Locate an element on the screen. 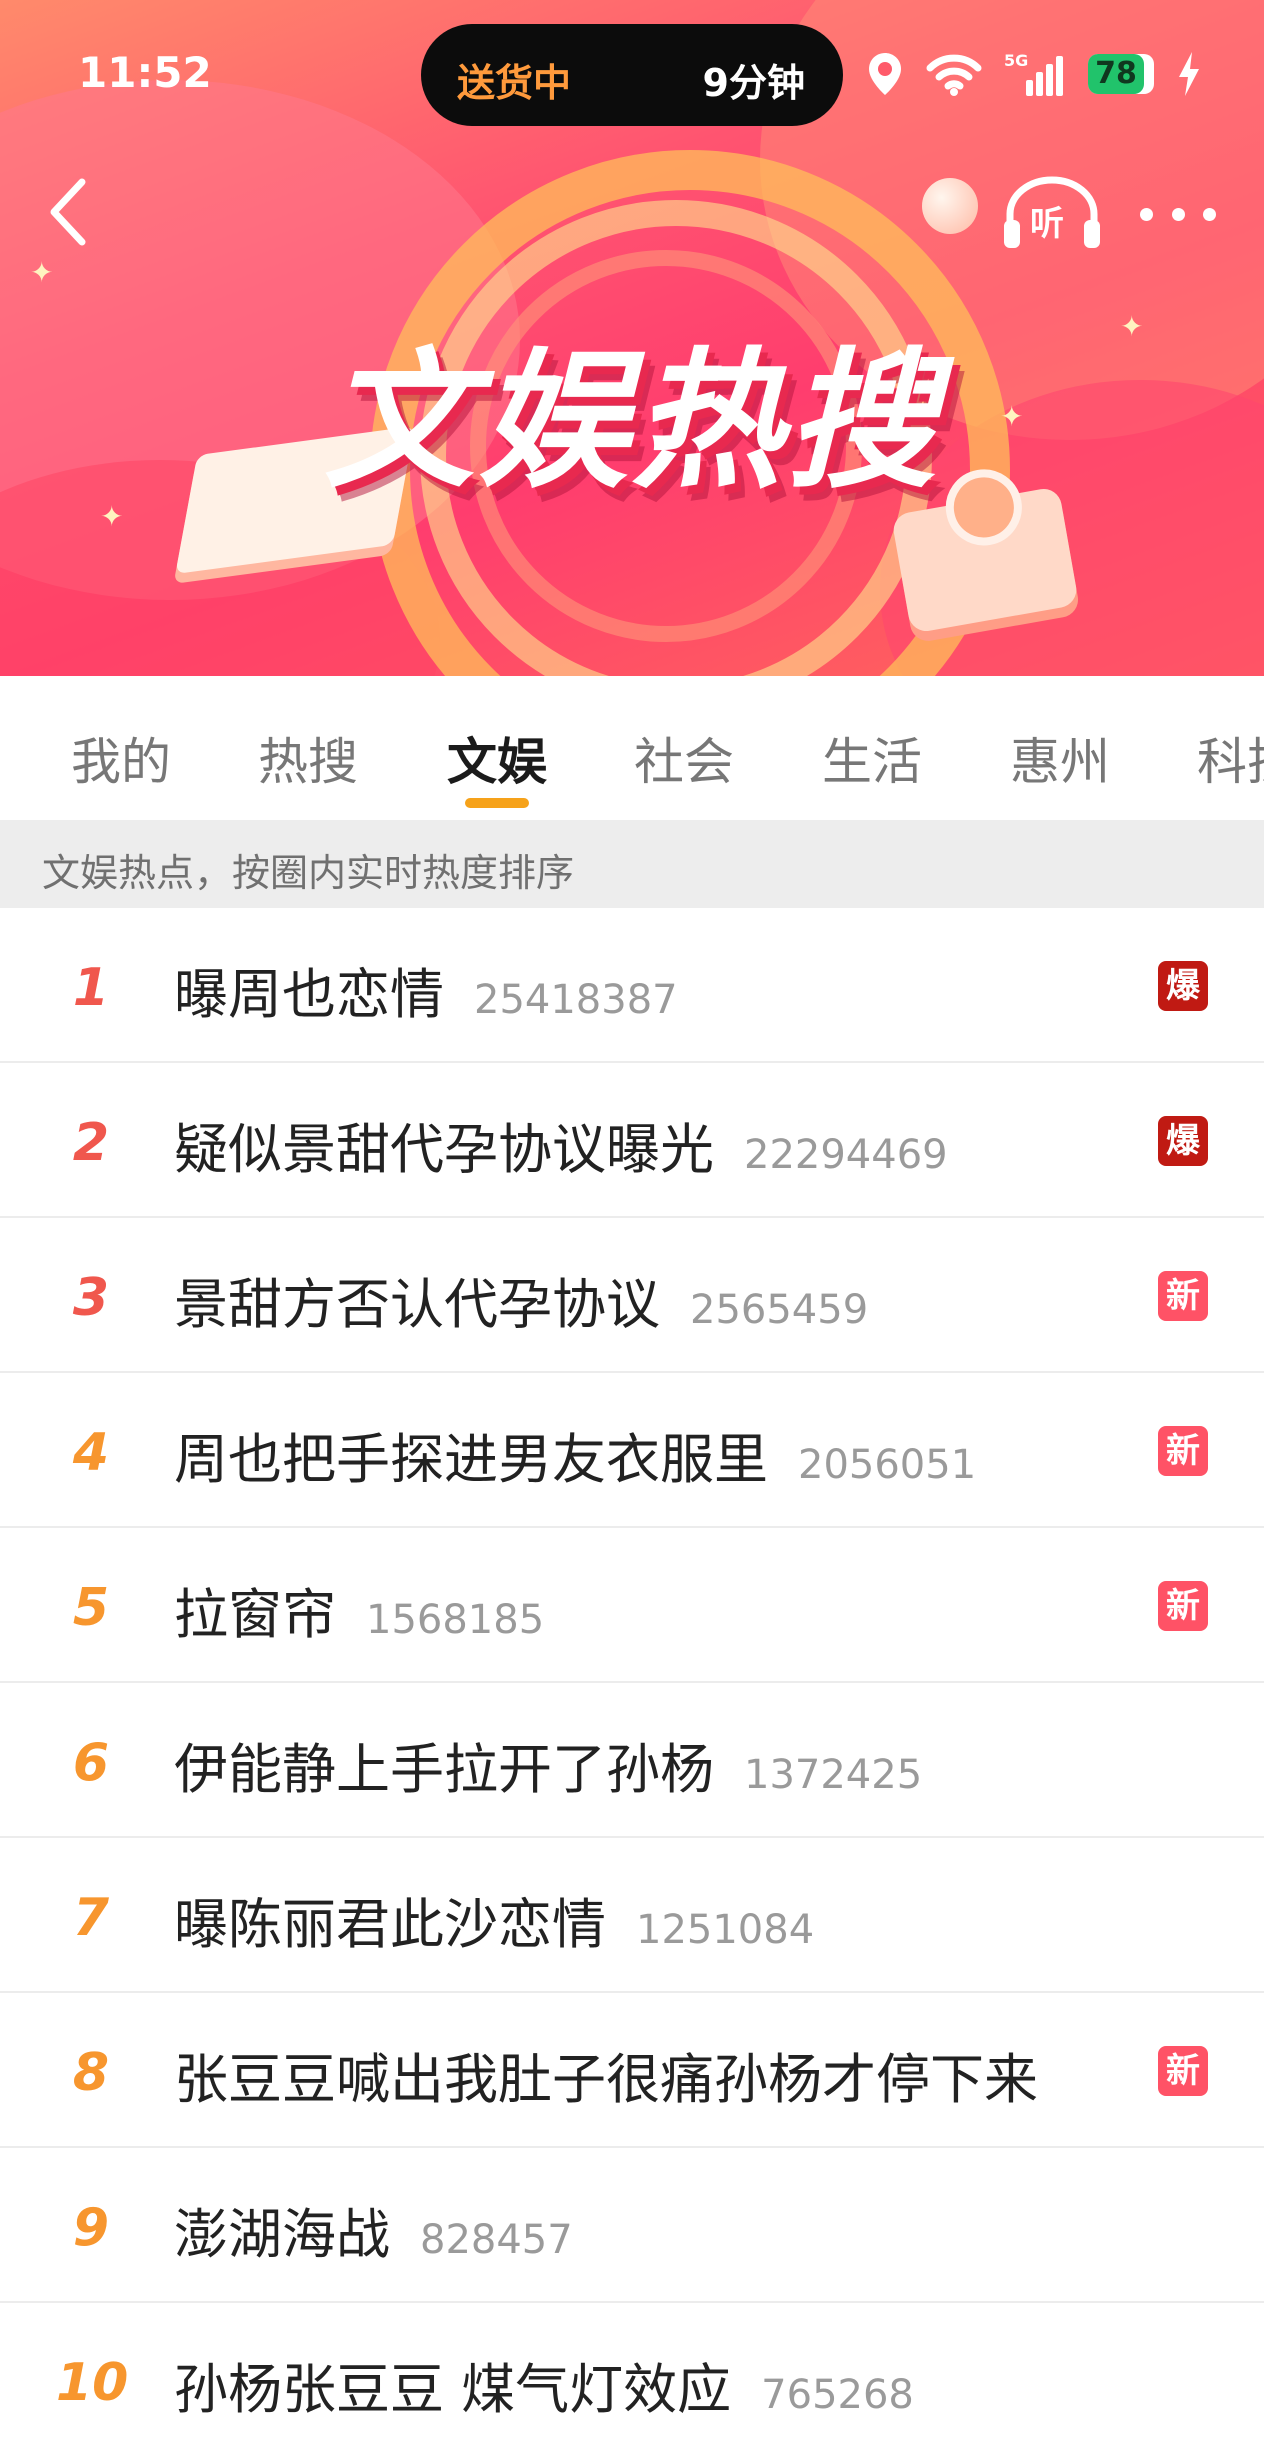 This screenshot has height=2458, width=1264. rank-number: 10 is located at coordinates (92, 2383).